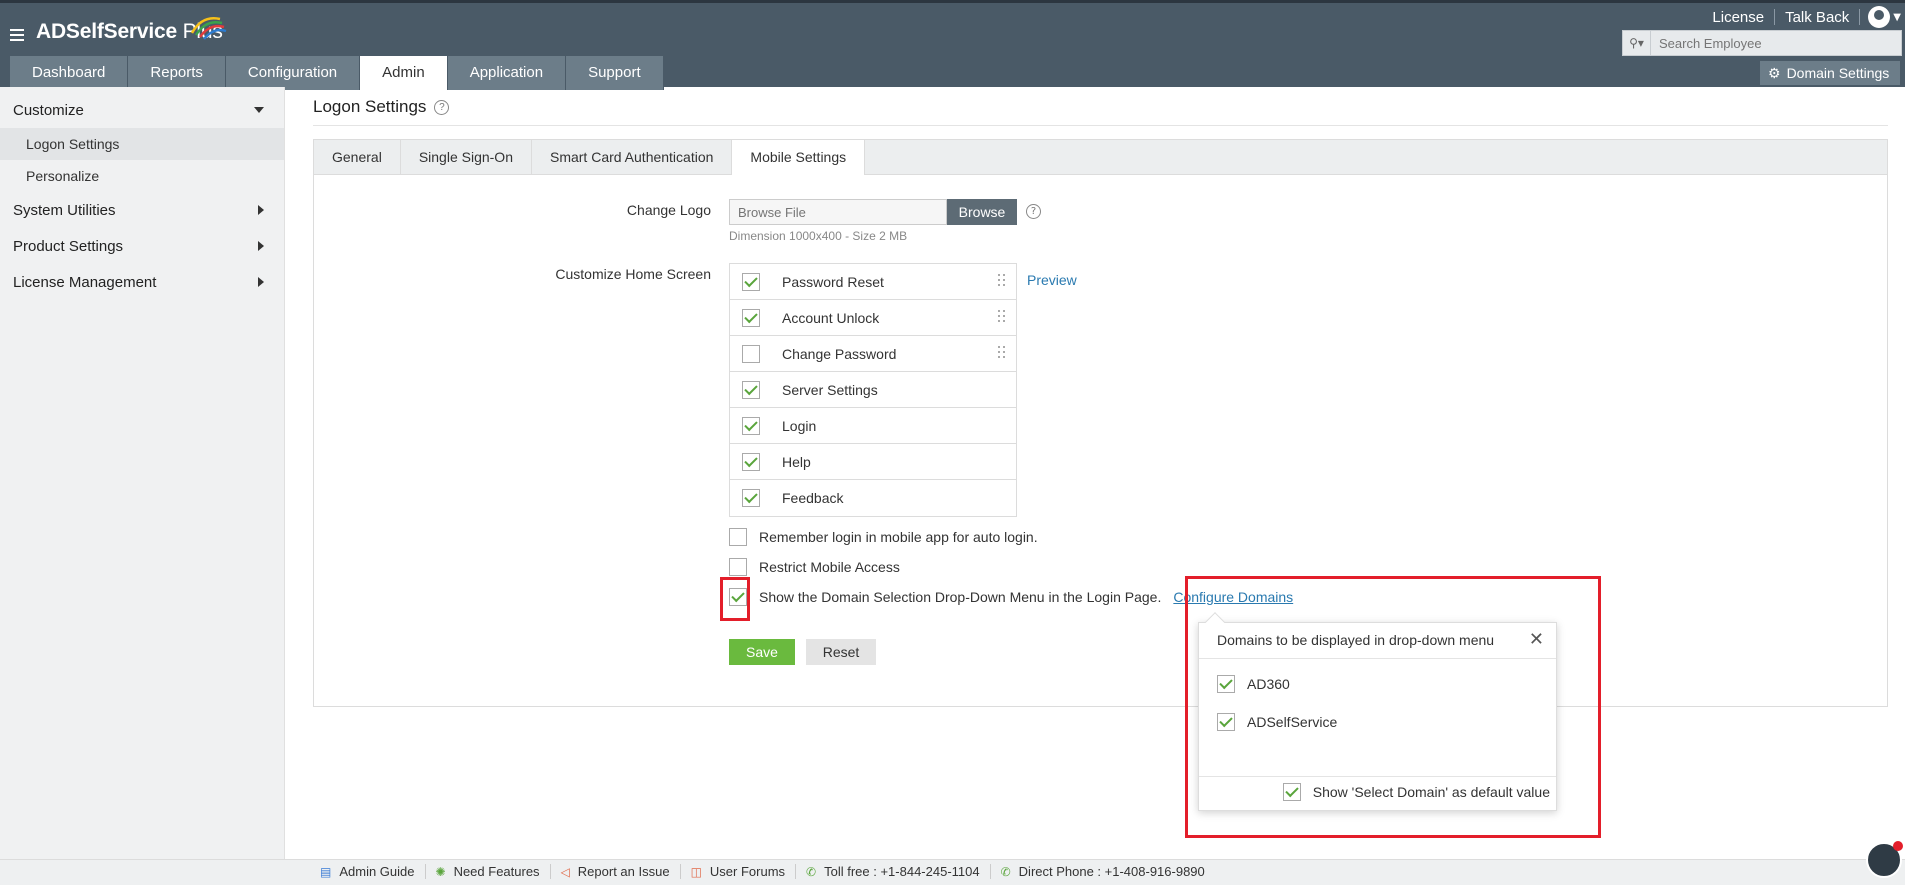  I want to click on list-item-label: Server Settings, so click(830, 389).